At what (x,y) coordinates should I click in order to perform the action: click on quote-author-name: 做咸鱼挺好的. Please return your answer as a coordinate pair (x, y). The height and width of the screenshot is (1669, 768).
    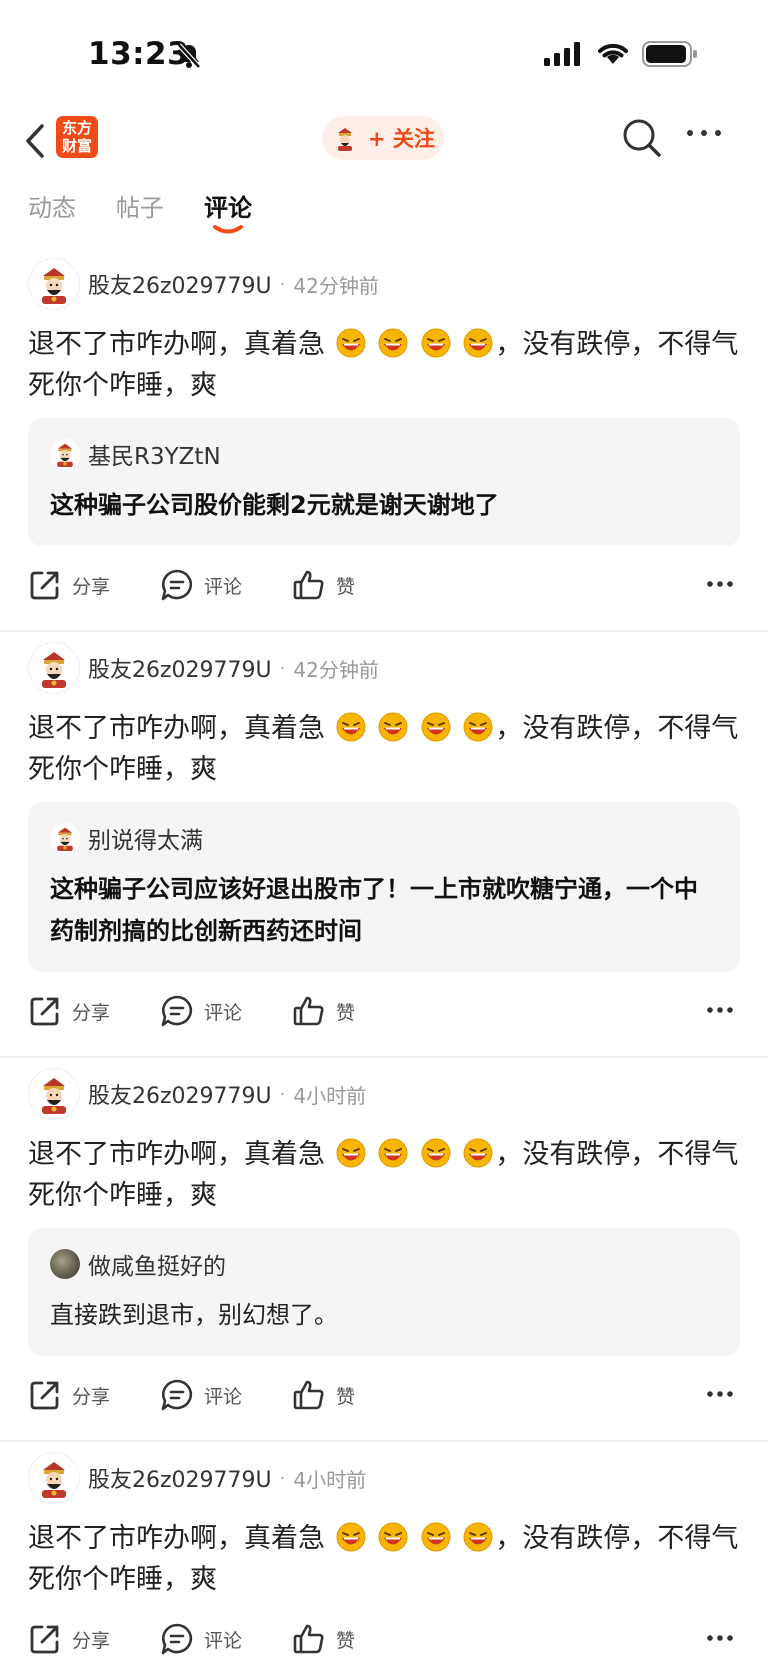
    Looking at the image, I should click on (157, 1264).